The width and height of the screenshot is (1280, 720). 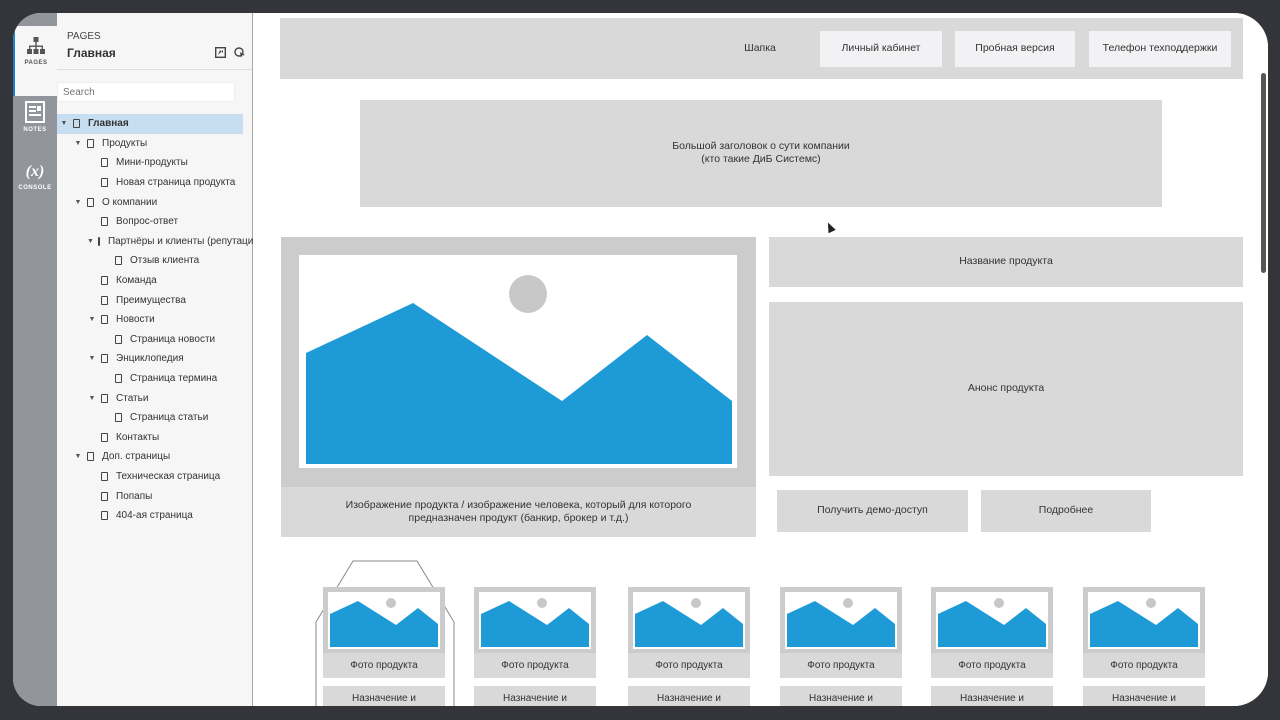 I want to click on tree-item: ▼ Партнёры и клиенты (репутация), so click(x=155, y=242).